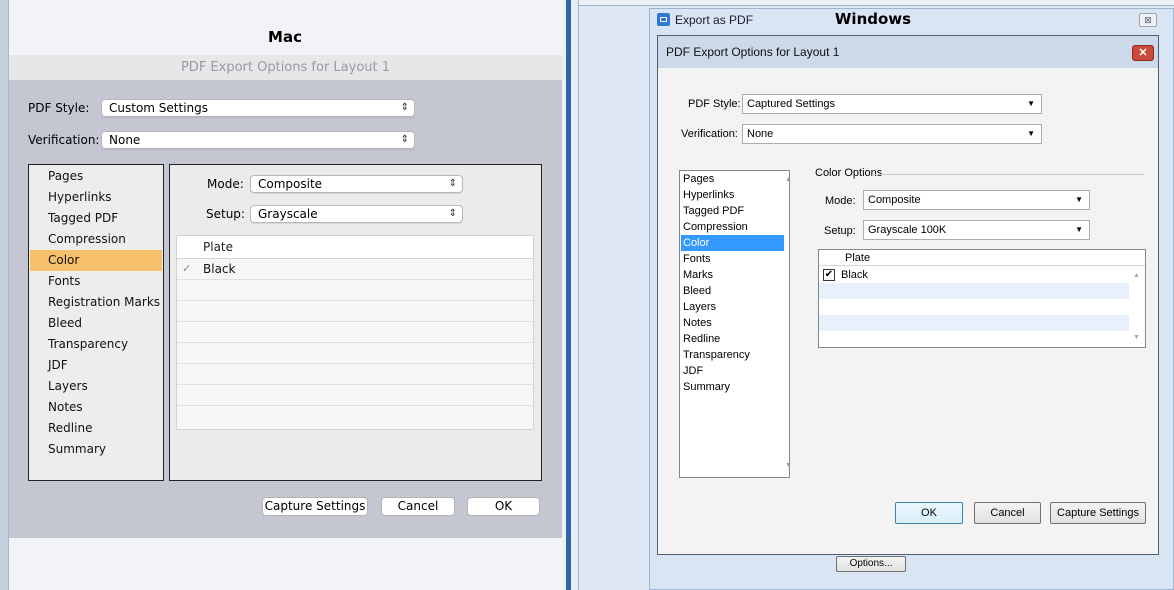 This screenshot has width=1174, height=590. I want to click on windows-verification-select: None ▼, so click(892, 134).